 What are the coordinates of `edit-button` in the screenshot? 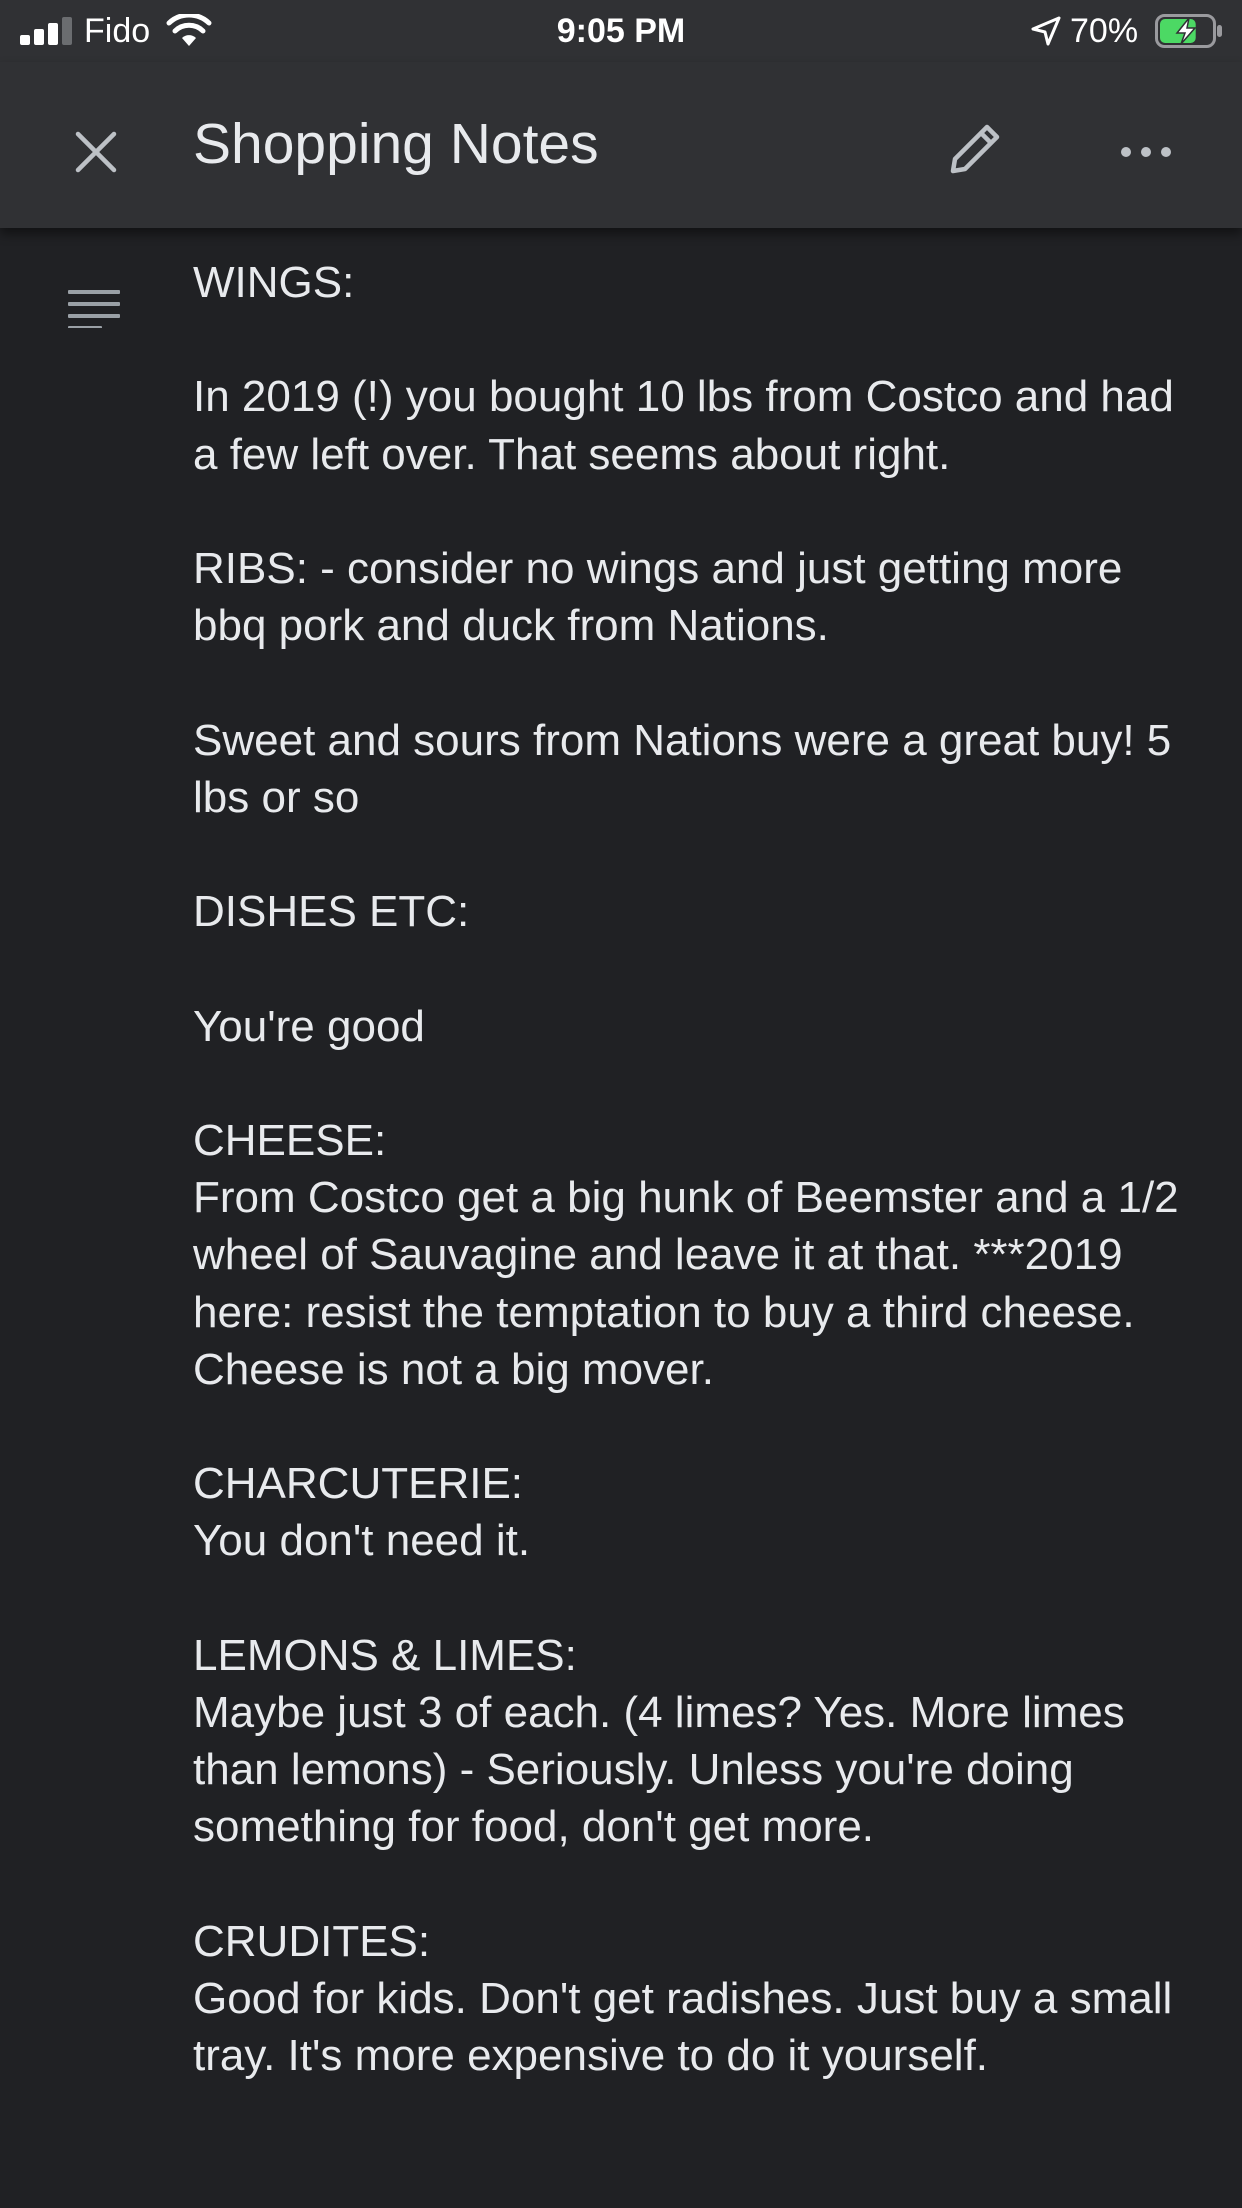 It's located at (976, 148).